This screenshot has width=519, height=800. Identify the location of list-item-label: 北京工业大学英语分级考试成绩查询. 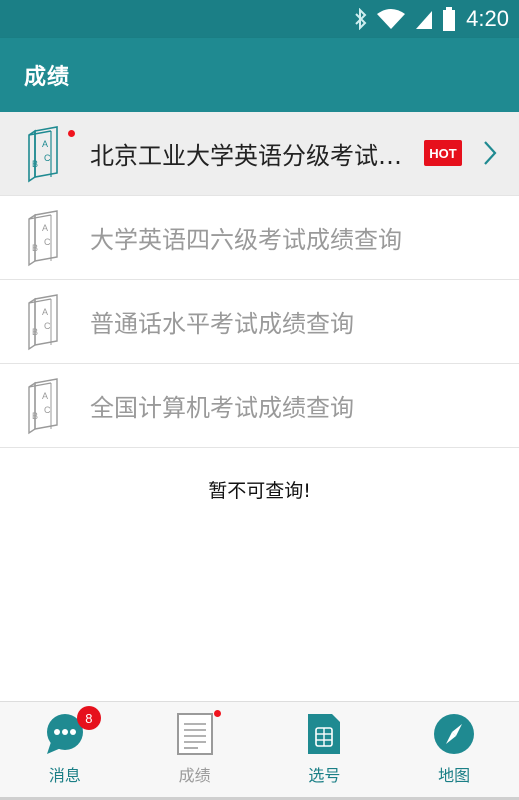
(250, 156).